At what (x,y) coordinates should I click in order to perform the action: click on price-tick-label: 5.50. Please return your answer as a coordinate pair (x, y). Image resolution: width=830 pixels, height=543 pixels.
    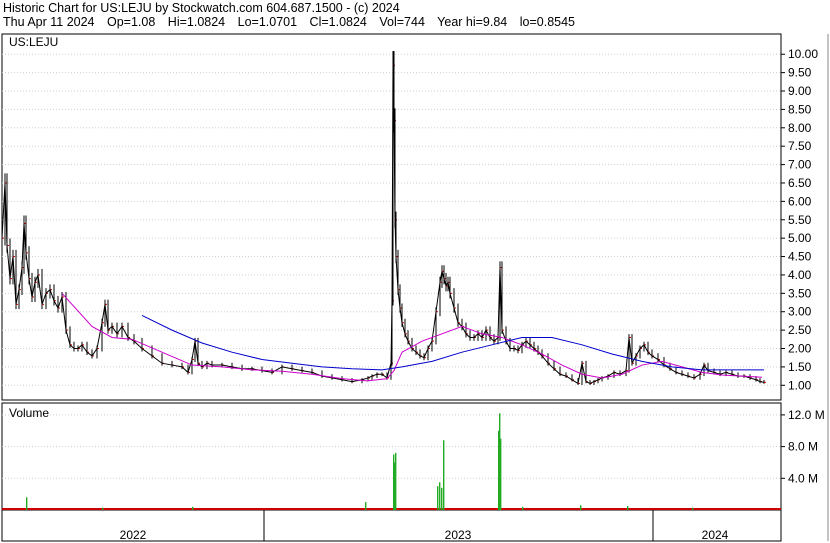
    Looking at the image, I should click on (800, 220).